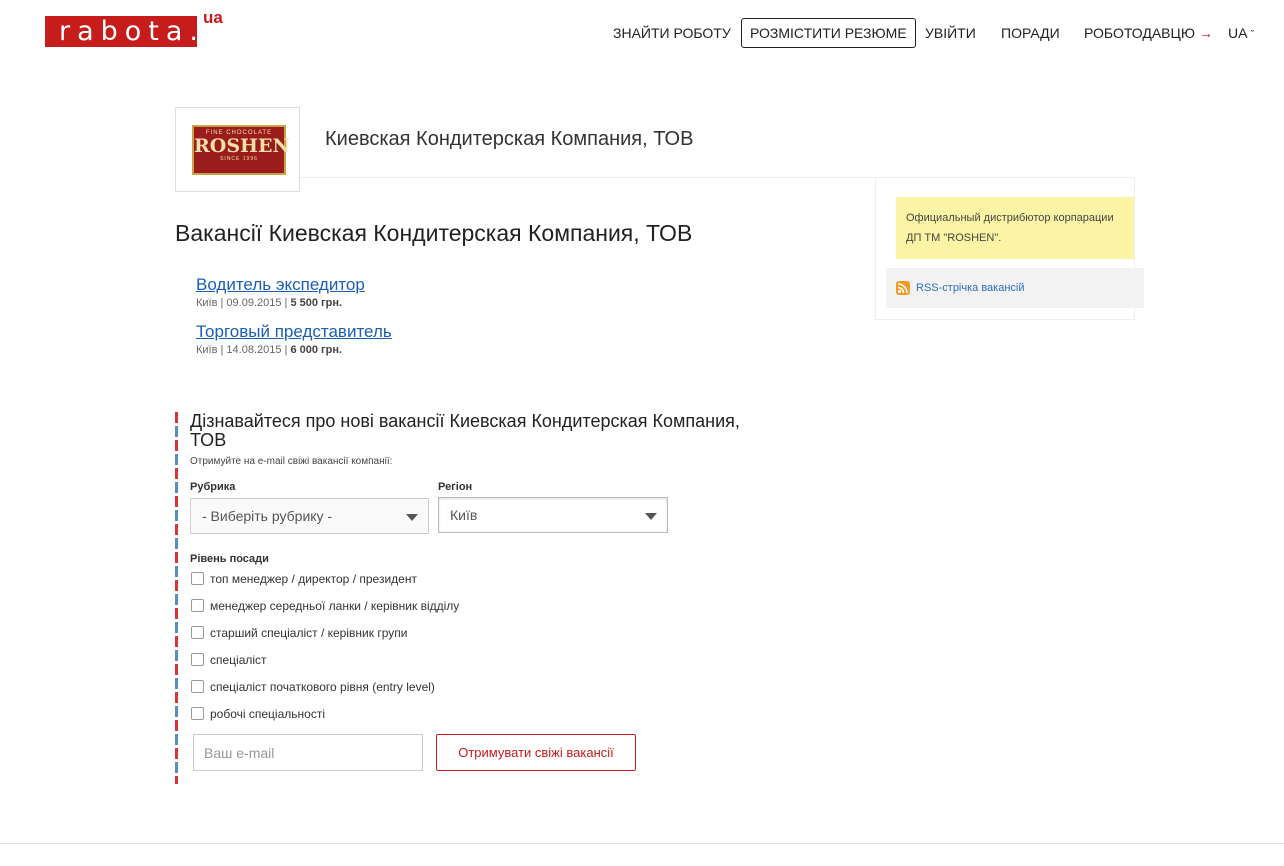  Describe the element at coordinates (238, 660) in the screenshot. I see `level-option-label: спеціаліст` at that location.